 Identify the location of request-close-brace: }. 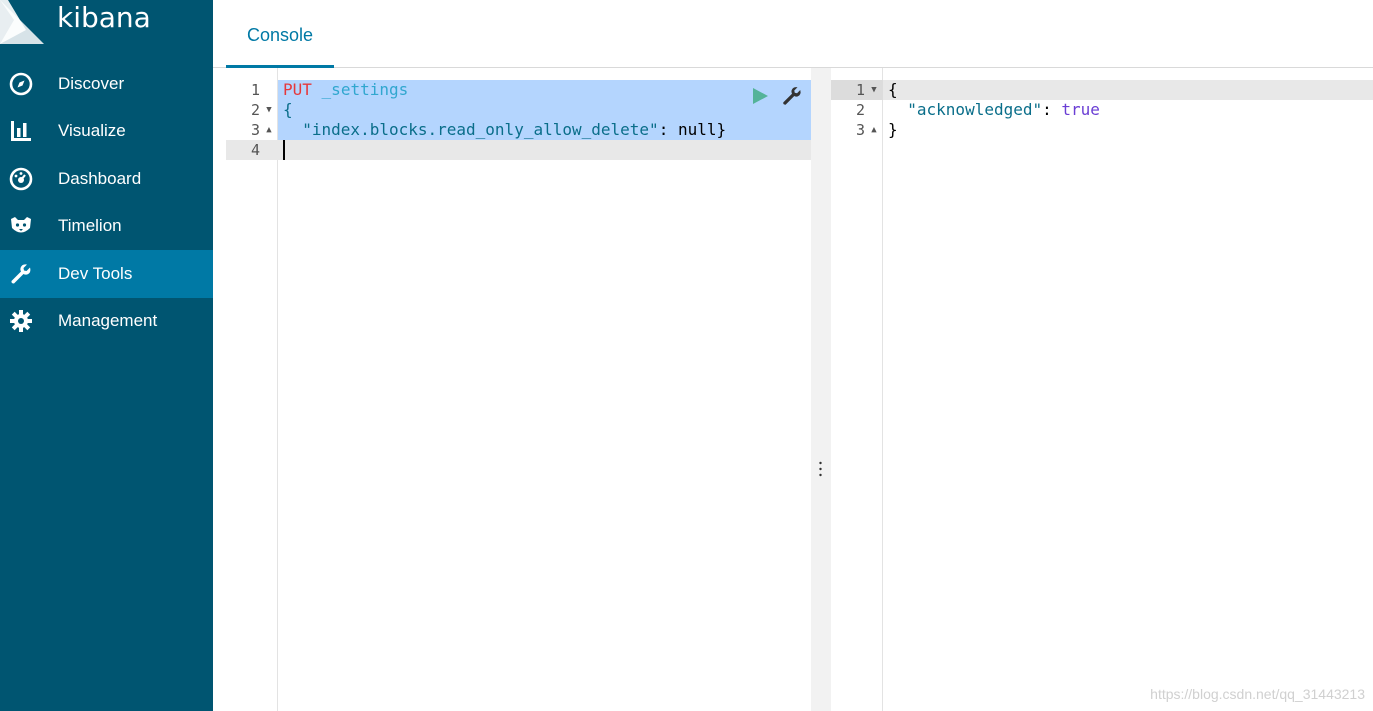
(721, 129).